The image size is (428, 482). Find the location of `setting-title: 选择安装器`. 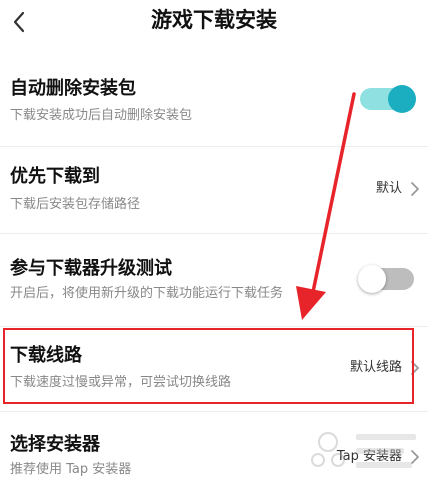

setting-title: 选择安装器 is located at coordinates (55, 444).